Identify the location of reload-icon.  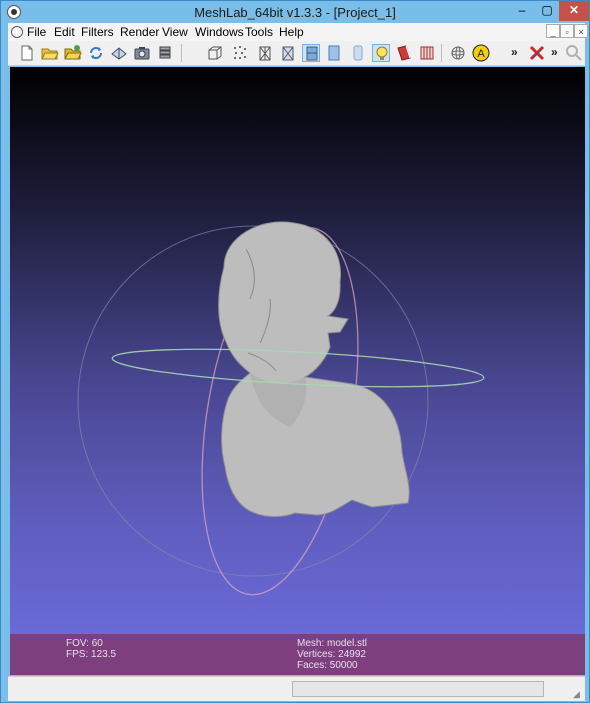
(96, 53).